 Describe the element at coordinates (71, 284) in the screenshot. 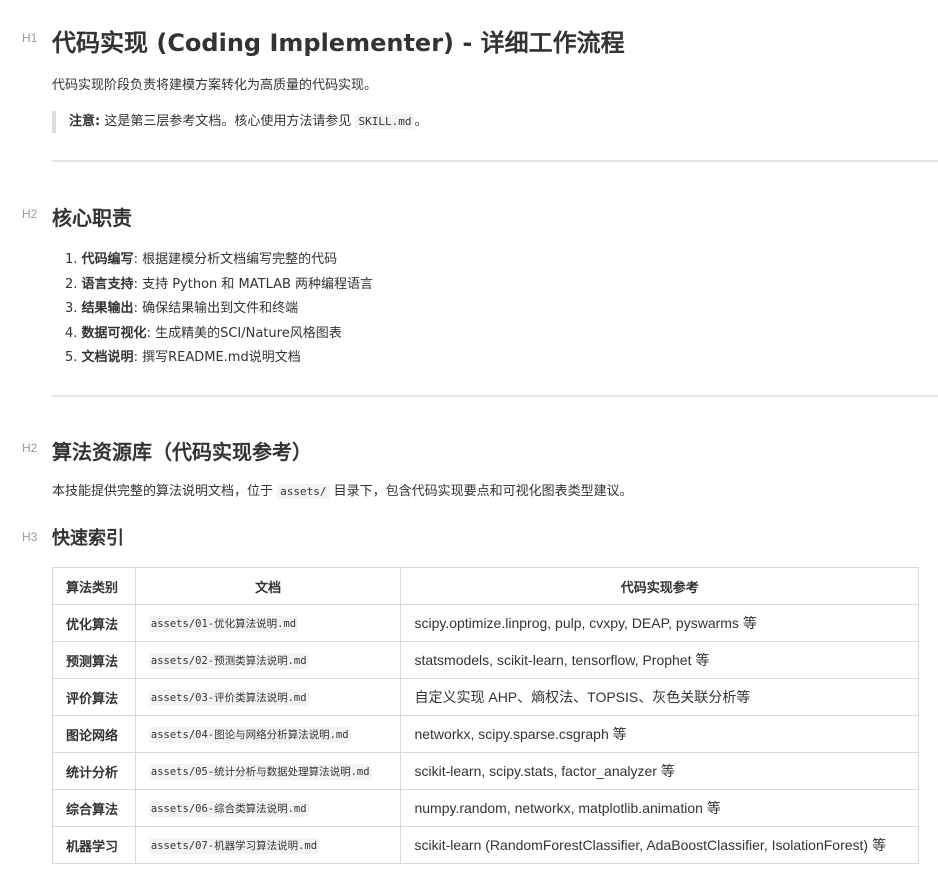

I see `list-number: 2.` at that location.